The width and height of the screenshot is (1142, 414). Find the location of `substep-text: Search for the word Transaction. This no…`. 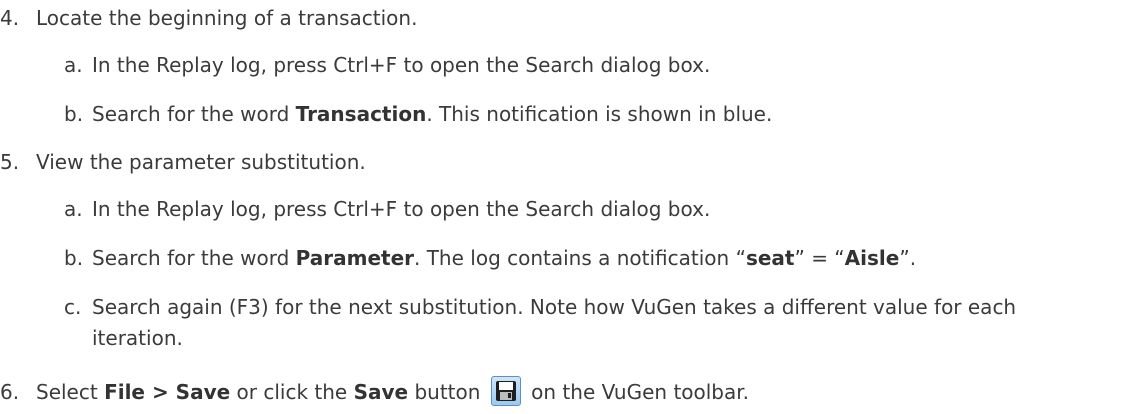

substep-text: Search for the word Transaction. This no… is located at coordinates (432, 114).